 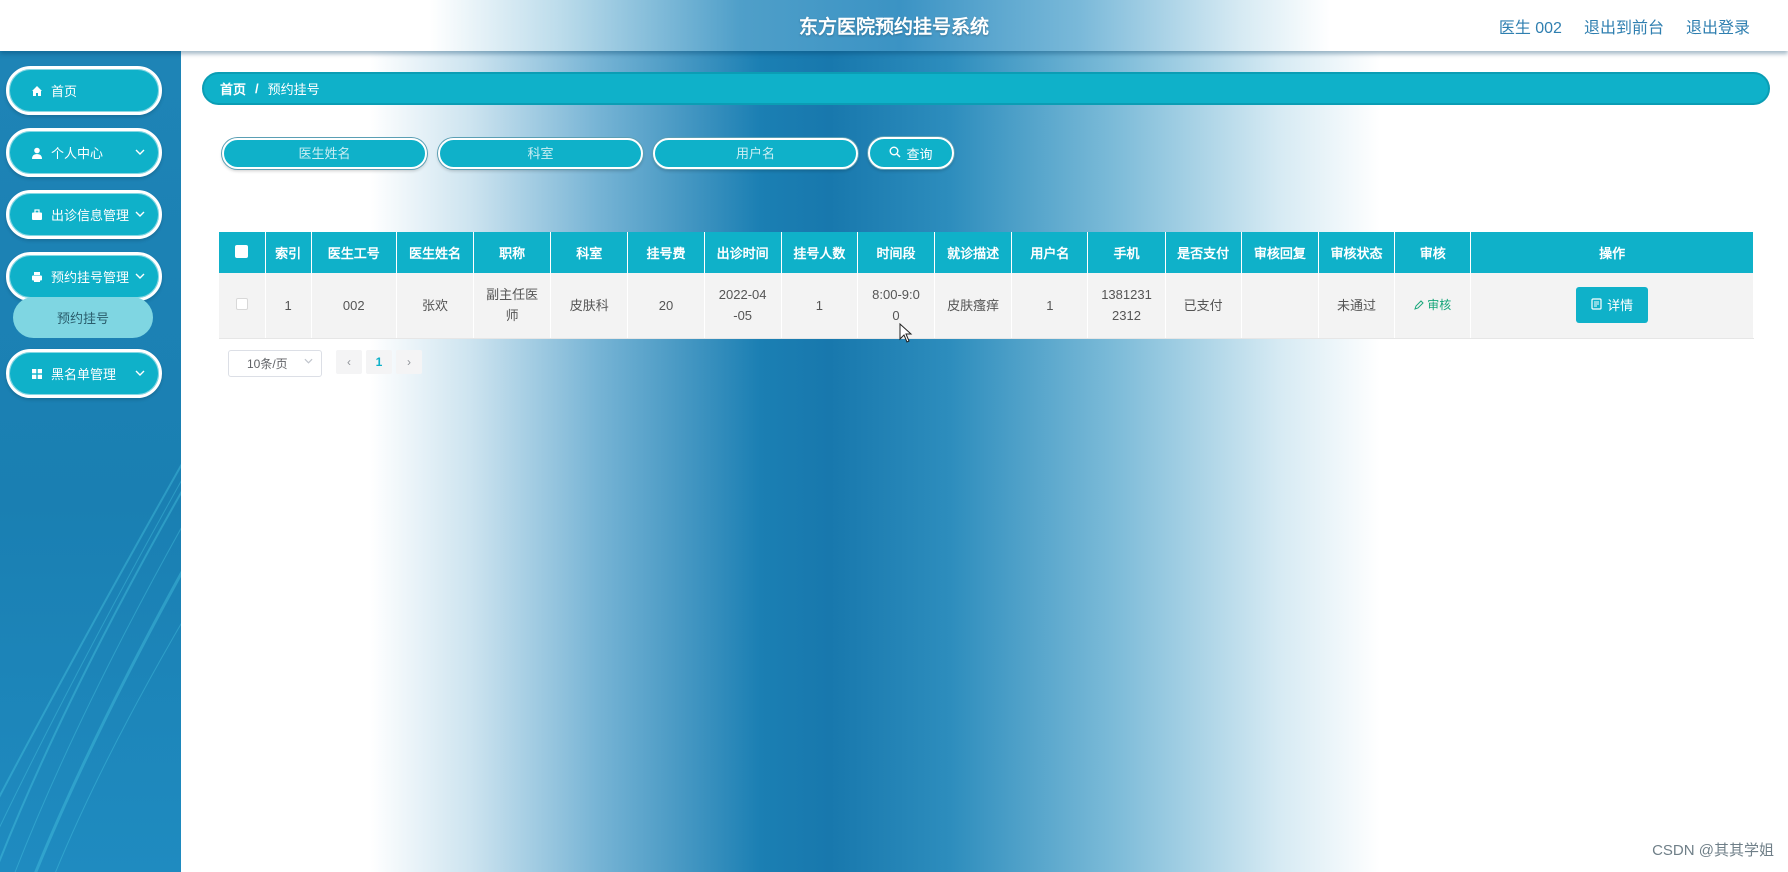 I want to click on cell-doctor-id: 002, so click(x=354, y=306).